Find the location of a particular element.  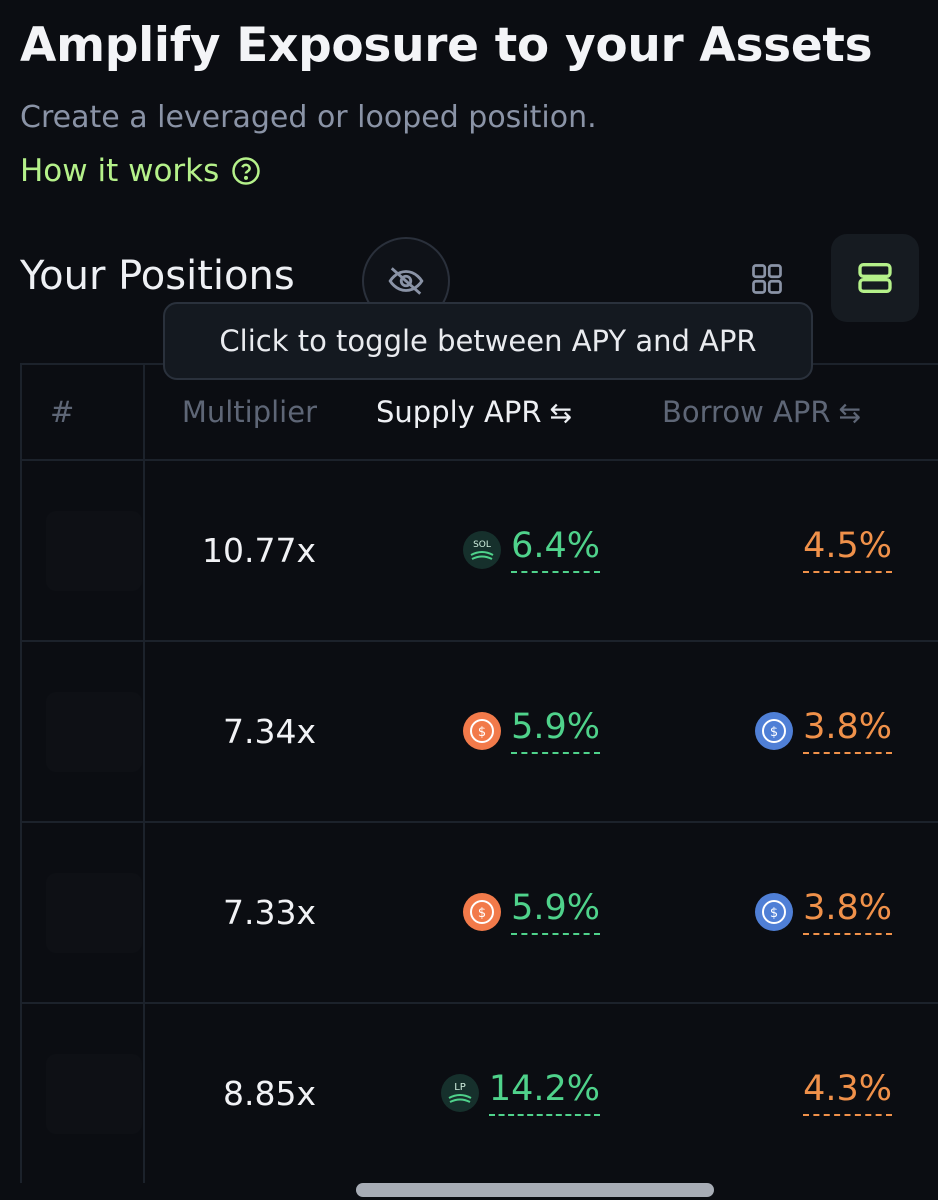

question-circle-icon is located at coordinates (246, 171).